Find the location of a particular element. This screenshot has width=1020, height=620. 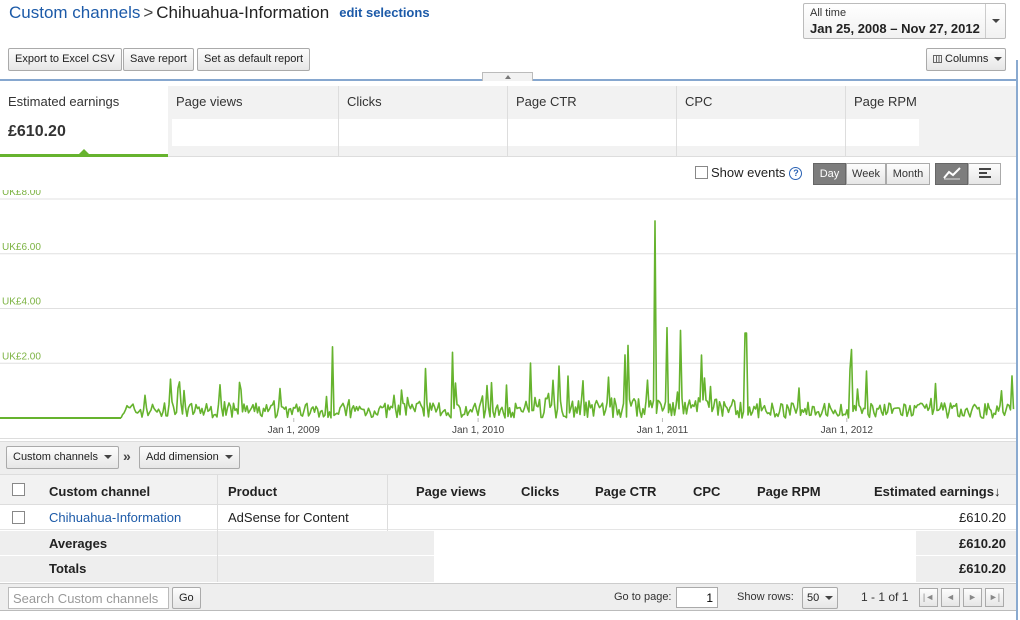

breadcrumb-custom-channels: Custom channels is located at coordinates (74, 12).